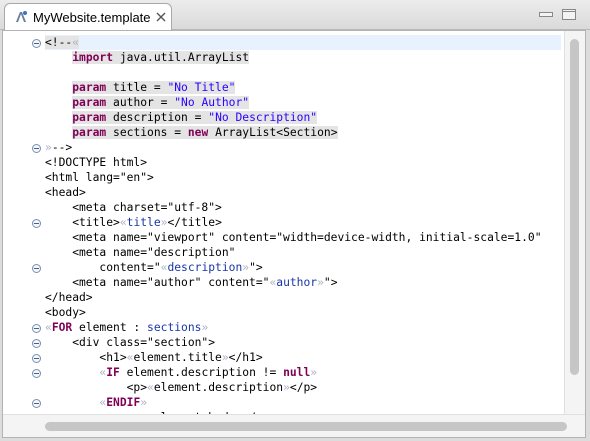 The height and width of the screenshot is (441, 590). I want to click on code-token: </p>, so click(303, 387).